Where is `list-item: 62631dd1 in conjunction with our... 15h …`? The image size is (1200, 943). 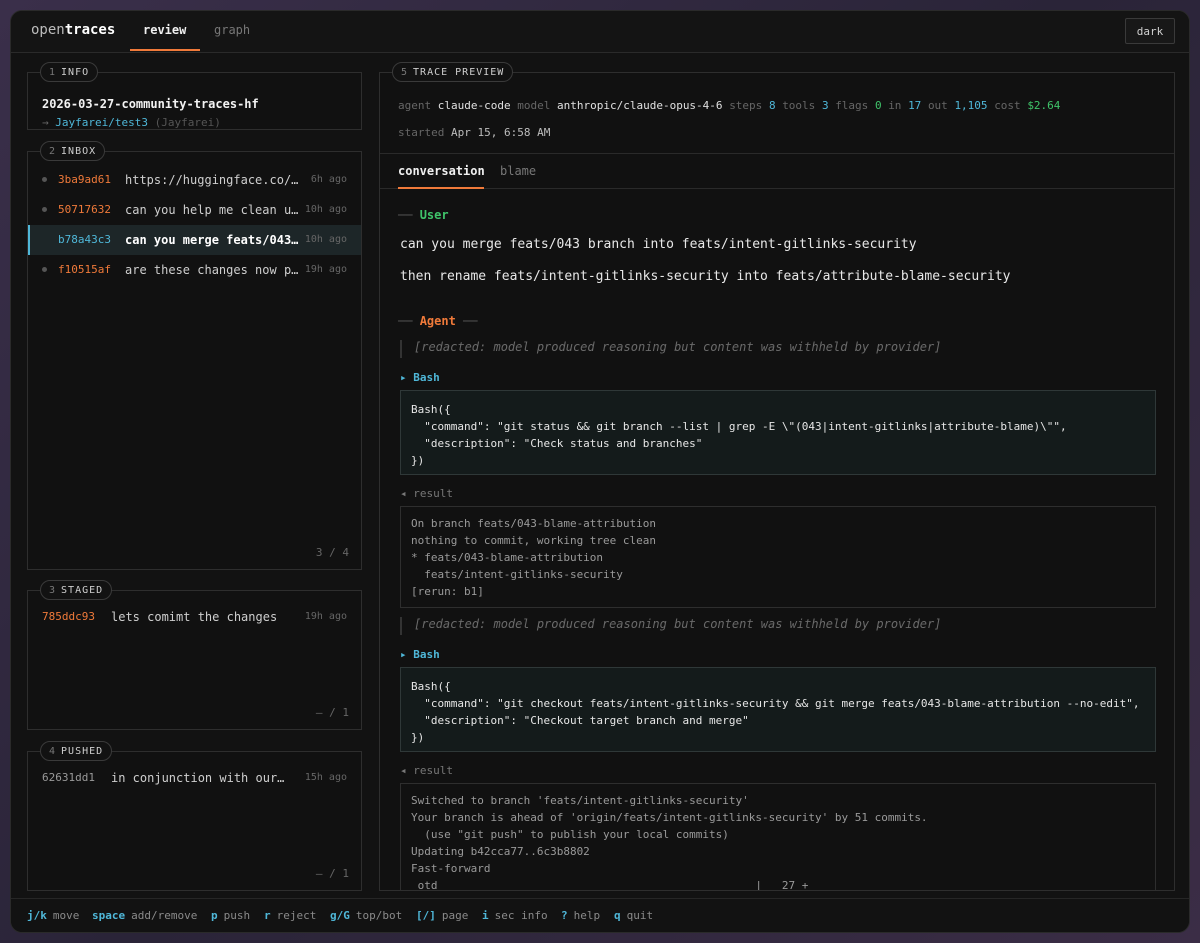 list-item: 62631dd1 in conjunction with our... 15h … is located at coordinates (194, 778).